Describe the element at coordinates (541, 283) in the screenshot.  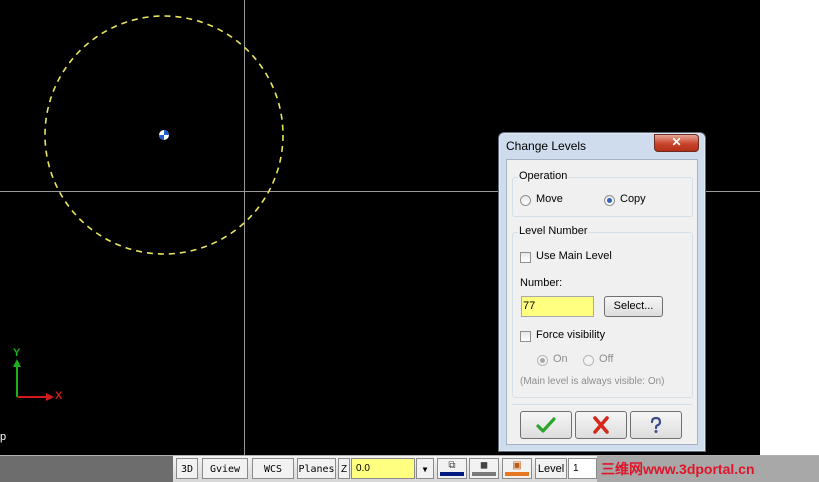
I see `number-label: Number:` at that location.